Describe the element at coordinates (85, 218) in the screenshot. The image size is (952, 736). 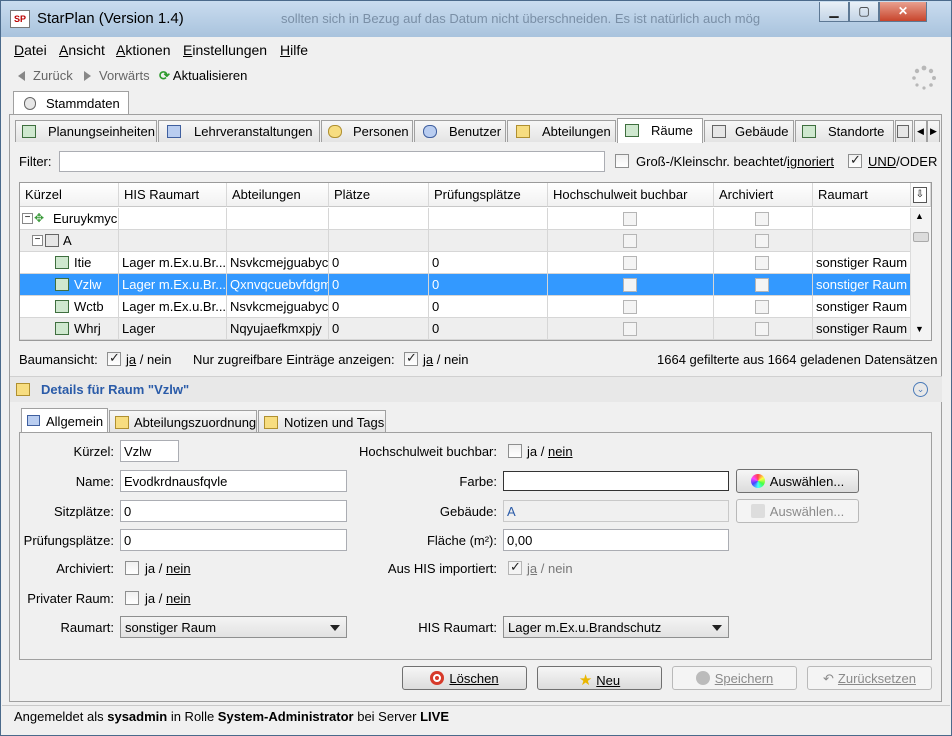
I see `row-kuerzel: Euruykmyc` at that location.